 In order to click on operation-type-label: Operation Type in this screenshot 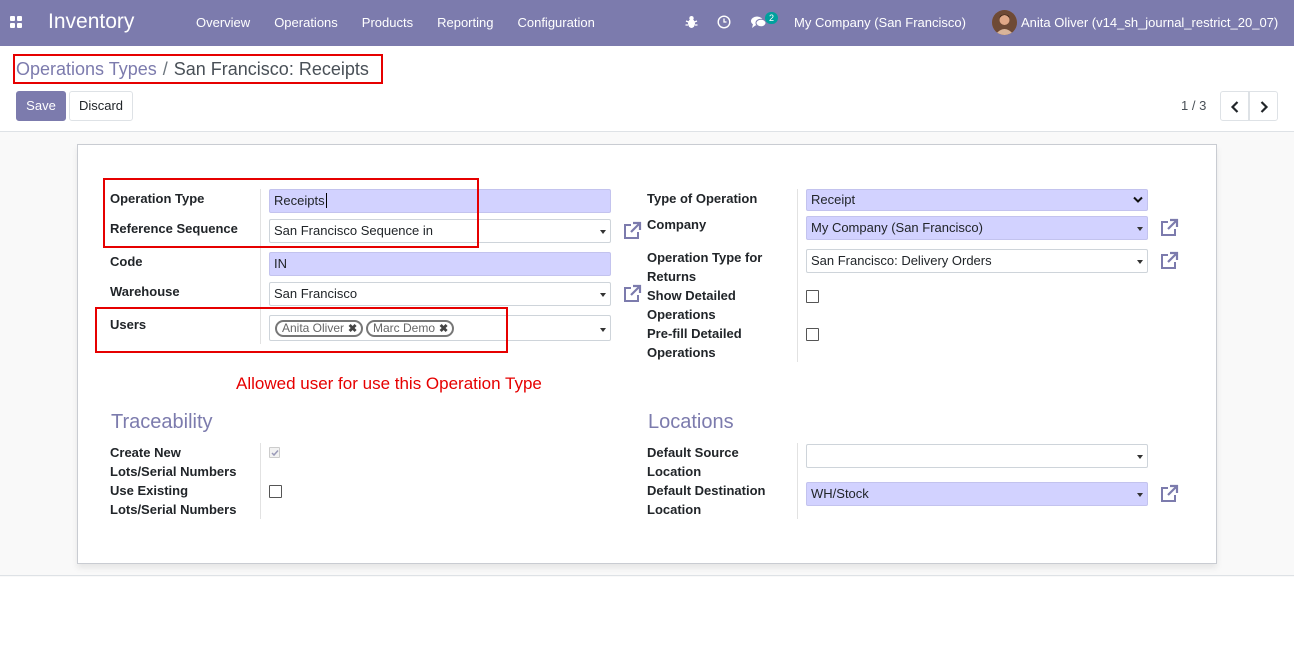, I will do `click(157, 198)`.